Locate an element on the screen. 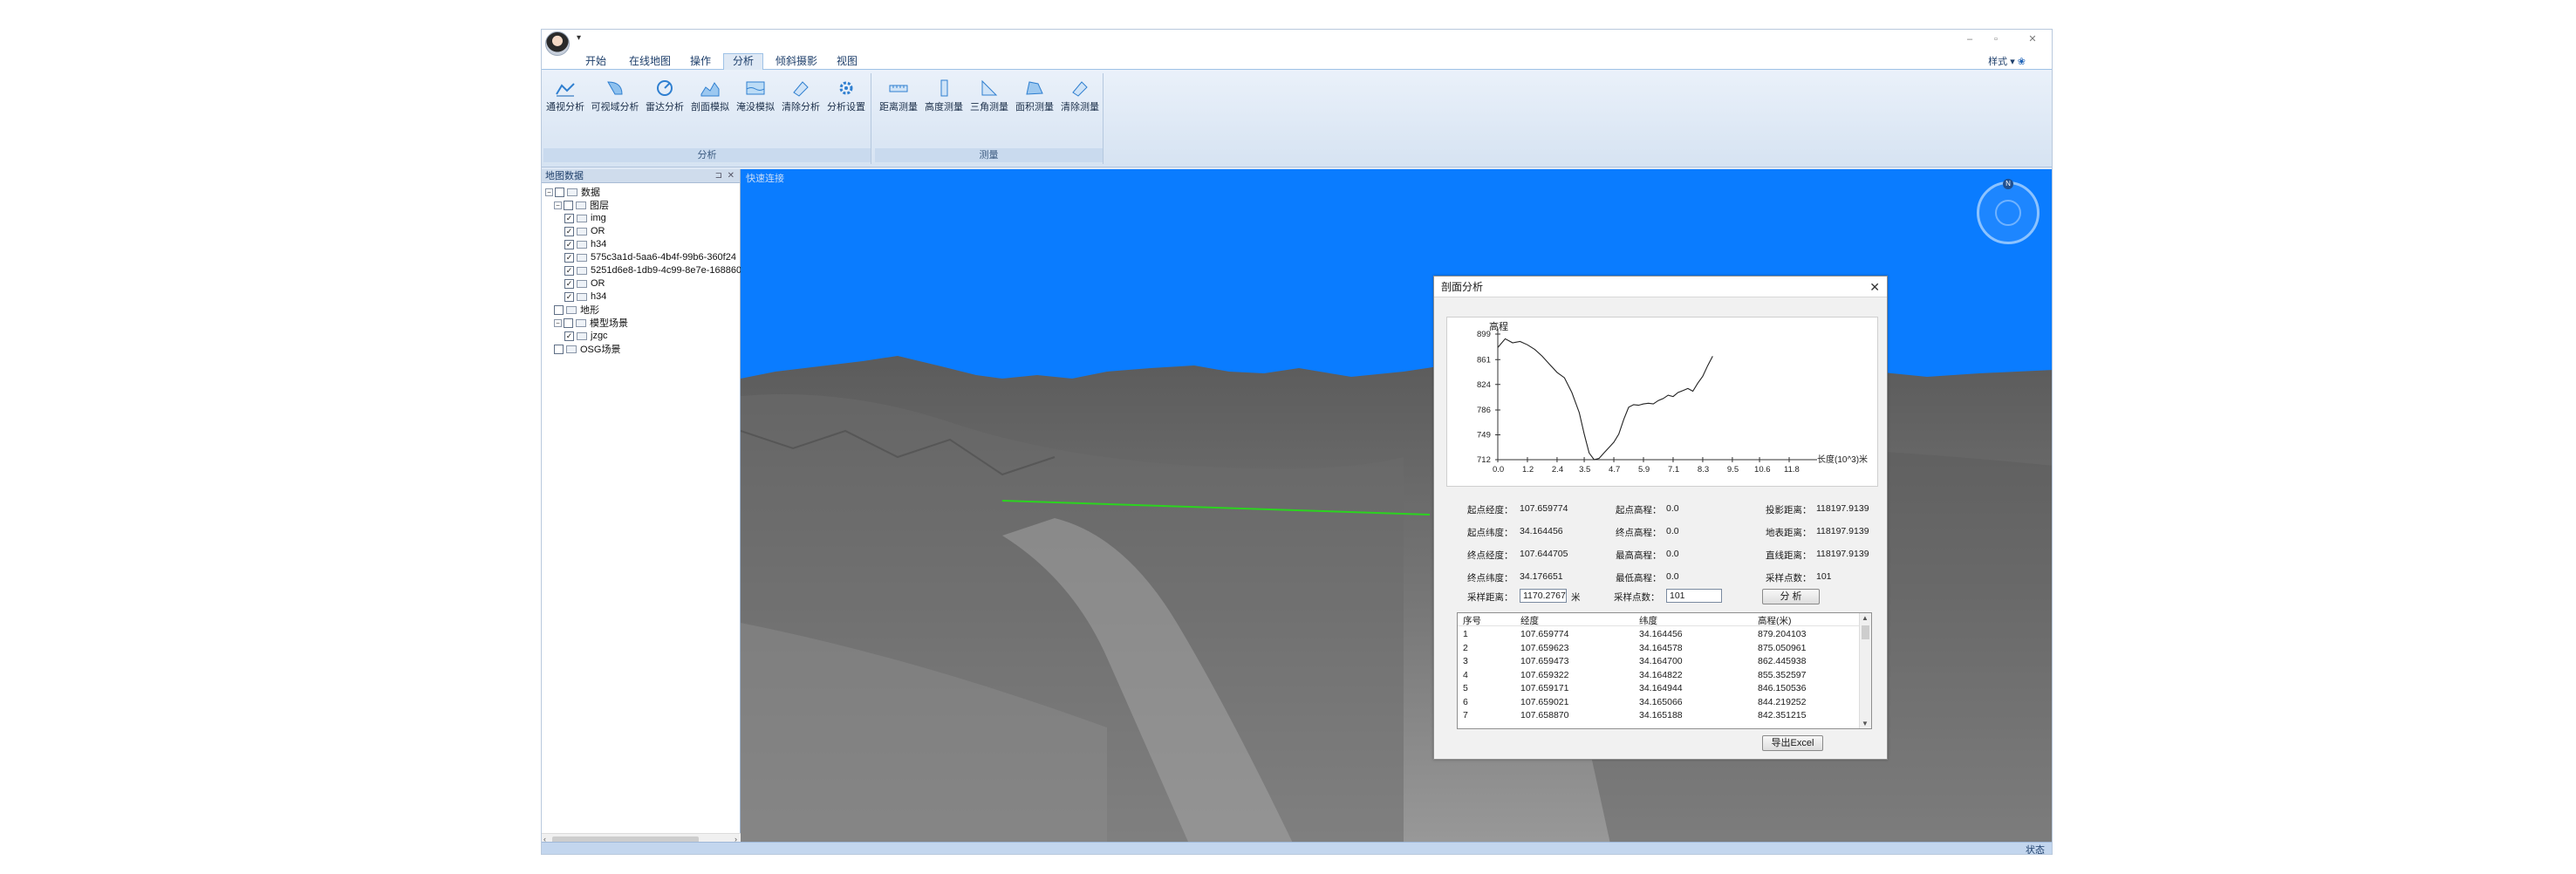 This screenshot has width=2576, height=874. help-icon: ❀ is located at coordinates (2022, 62).